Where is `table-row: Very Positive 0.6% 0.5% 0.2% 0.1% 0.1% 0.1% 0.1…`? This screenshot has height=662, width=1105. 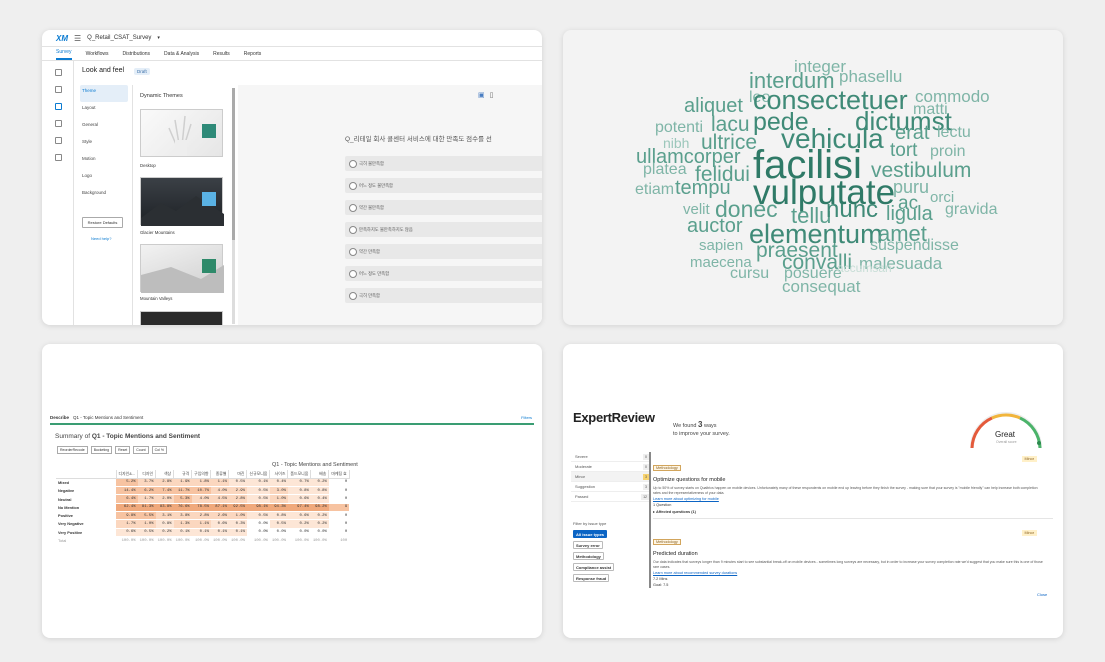 table-row: Very Positive 0.6% 0.5% 0.2% 0.1% 0.1% 0.1% 0.1… is located at coordinates (203, 532).